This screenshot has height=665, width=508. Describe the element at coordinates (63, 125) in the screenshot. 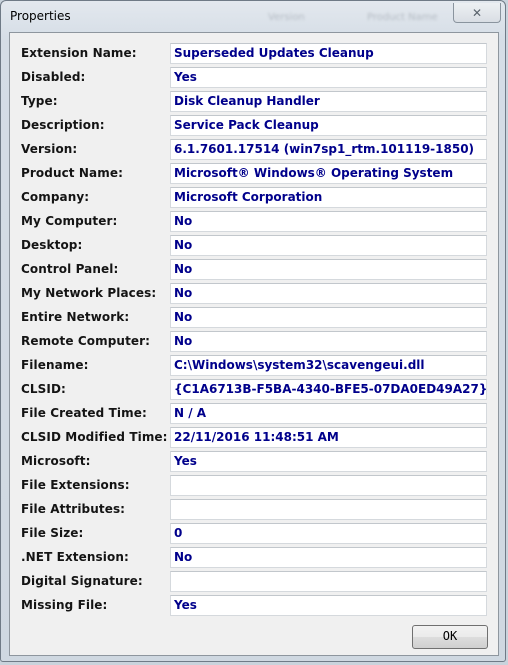

I see `property-label: Description:` at that location.